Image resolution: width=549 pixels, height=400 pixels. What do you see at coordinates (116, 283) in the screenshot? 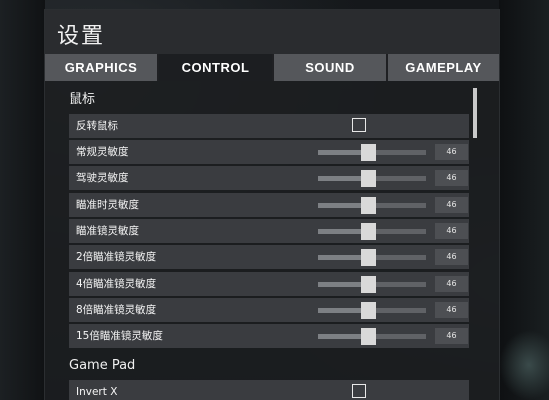
I see `setting-label: 4倍瞄准镜灵敏度` at bounding box center [116, 283].